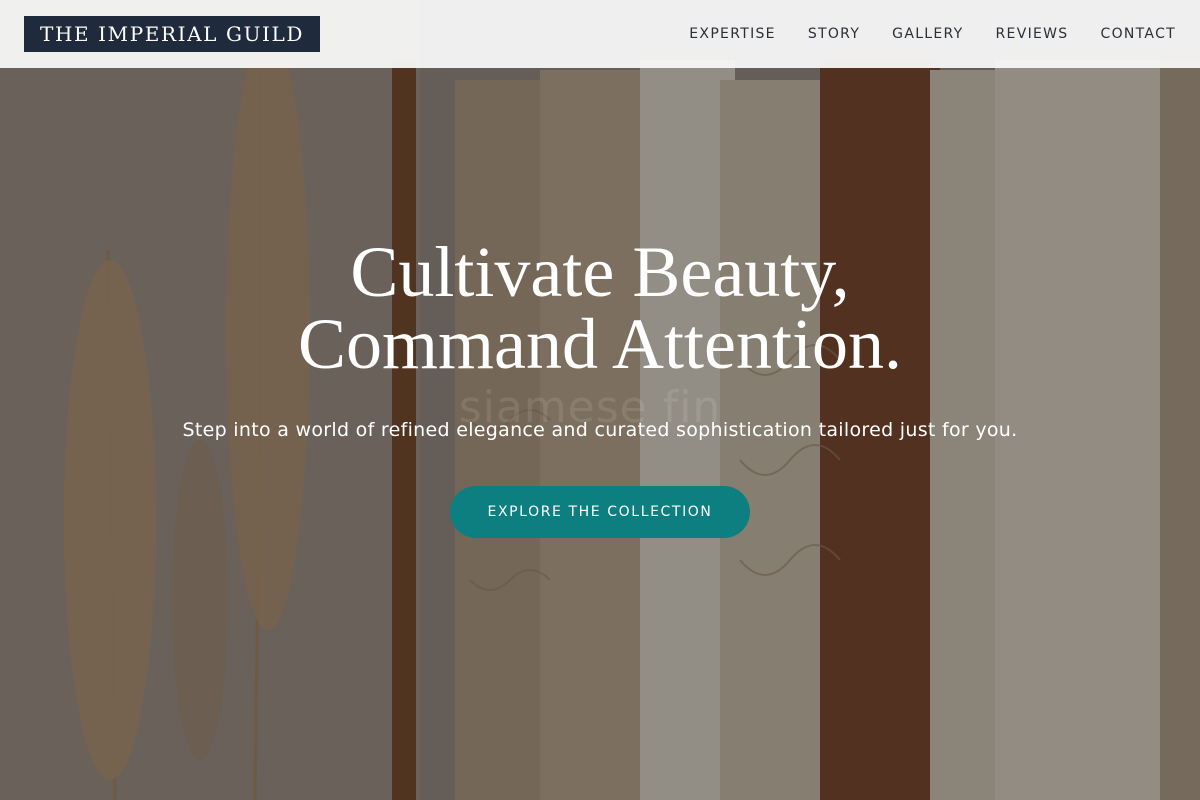 This screenshot has width=1200, height=800. I want to click on hero-title-line-1: Cultivate Beauty,, so click(600, 272).